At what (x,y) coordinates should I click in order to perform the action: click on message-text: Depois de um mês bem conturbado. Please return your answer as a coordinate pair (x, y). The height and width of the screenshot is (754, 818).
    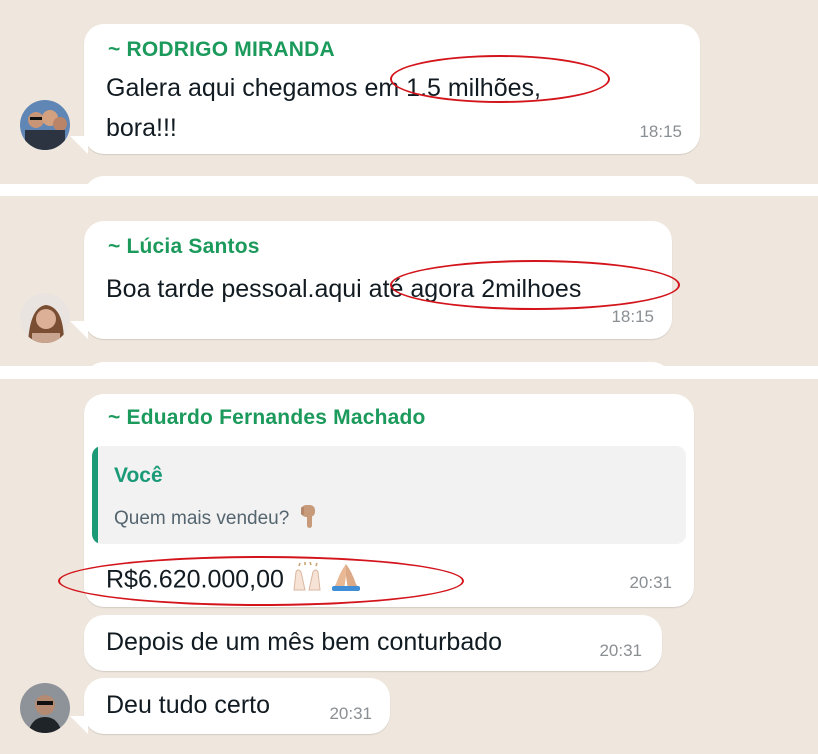
    Looking at the image, I should click on (304, 642).